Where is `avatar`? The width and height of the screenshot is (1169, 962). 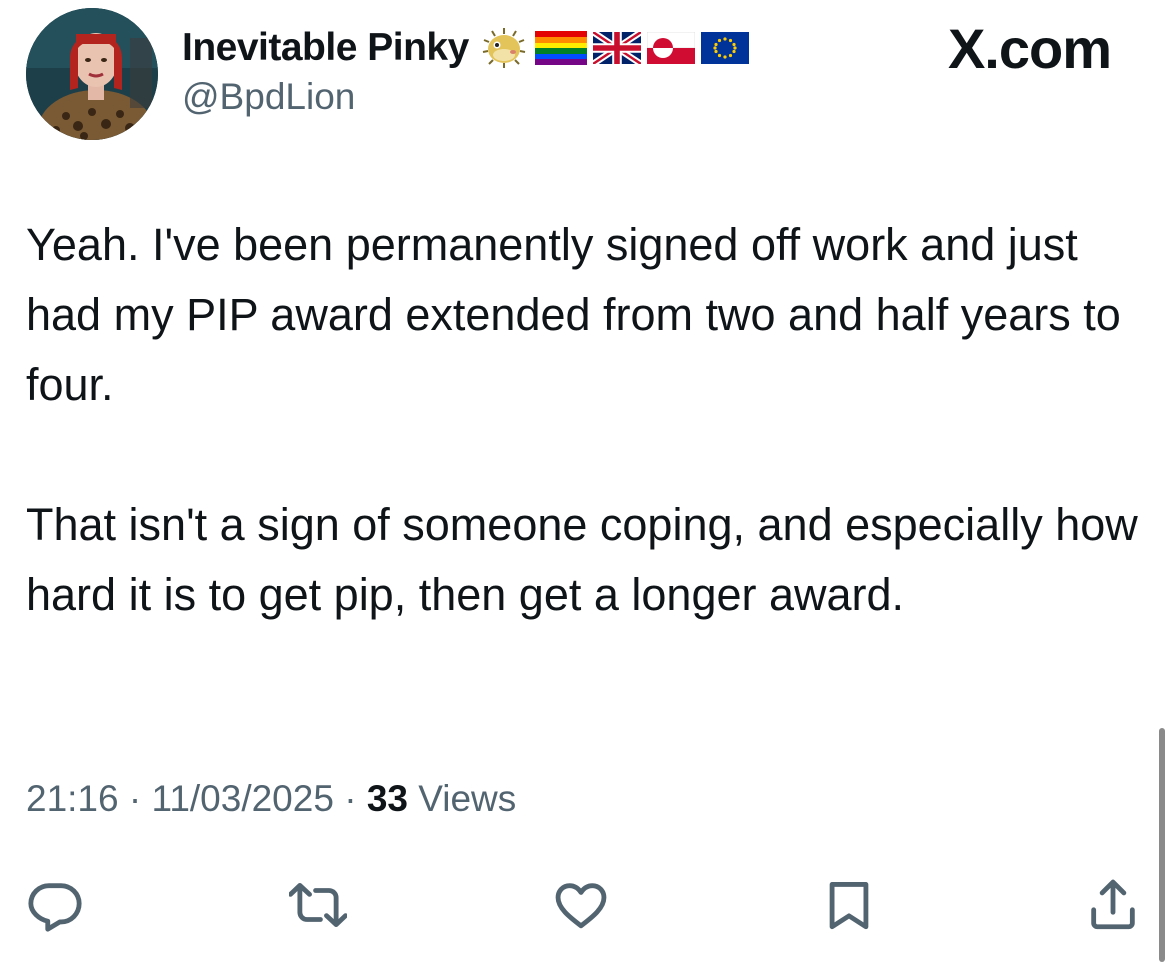
avatar is located at coordinates (92, 74).